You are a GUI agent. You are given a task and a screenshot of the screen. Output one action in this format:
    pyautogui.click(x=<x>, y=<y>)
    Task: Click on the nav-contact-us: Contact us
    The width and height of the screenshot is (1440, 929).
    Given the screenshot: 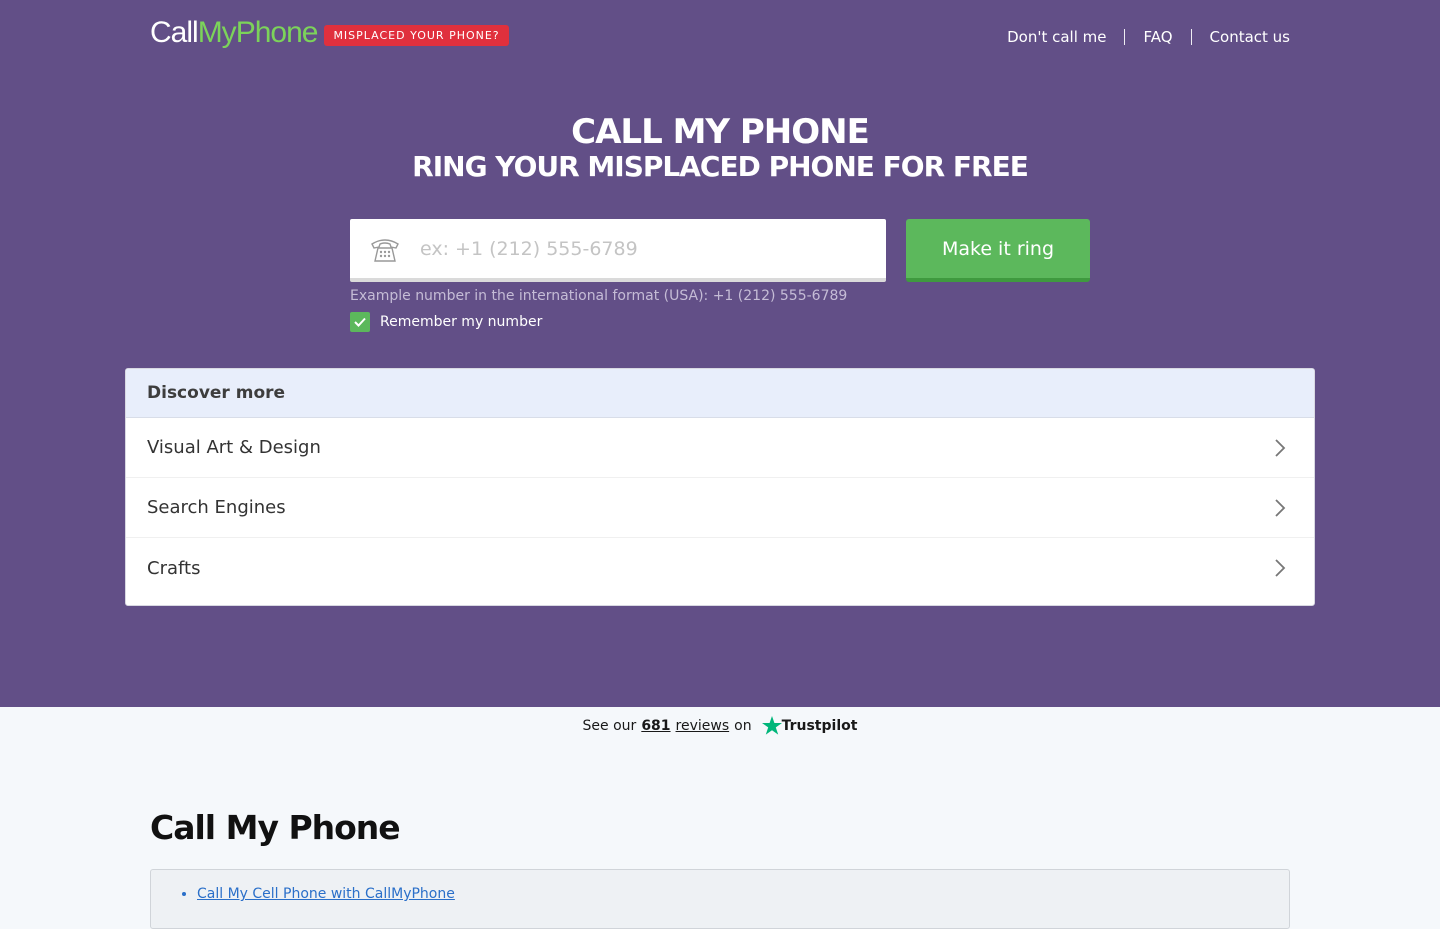 What is the action you would take?
    pyautogui.click(x=1241, y=37)
    